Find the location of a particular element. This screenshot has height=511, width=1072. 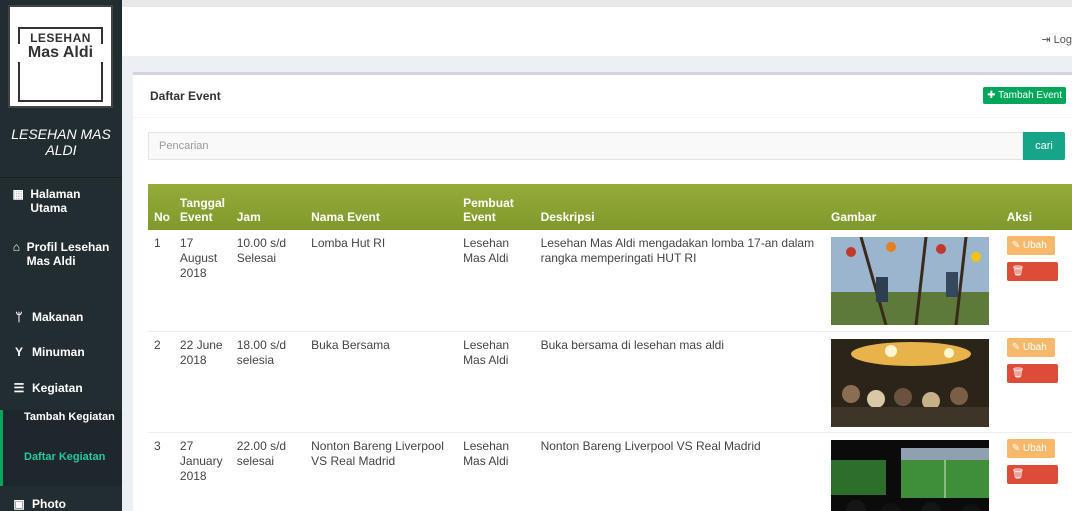

col-header-jam: Jam is located at coordinates (248, 217).